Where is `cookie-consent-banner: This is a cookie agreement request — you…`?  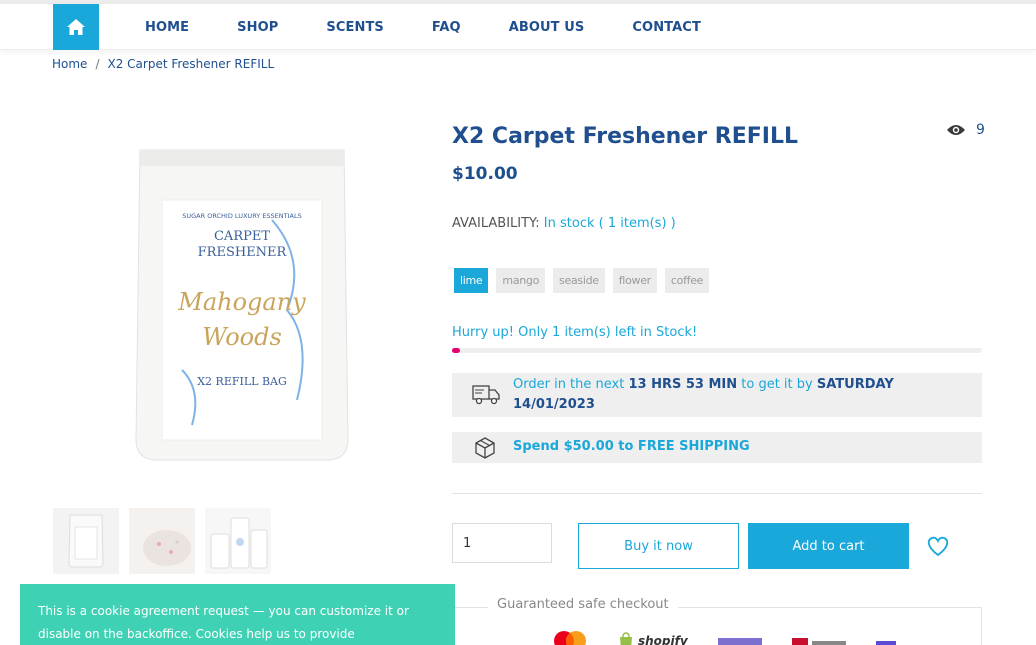 cookie-consent-banner: This is a cookie agreement request — you… is located at coordinates (237, 614).